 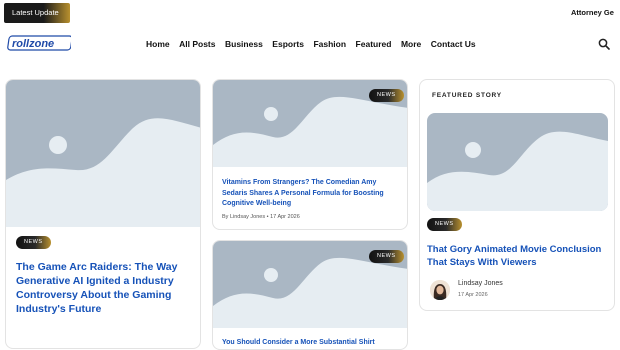 What do you see at coordinates (595, 12) in the screenshot?
I see `news-ticker-text: Attorney Ge` at bounding box center [595, 12].